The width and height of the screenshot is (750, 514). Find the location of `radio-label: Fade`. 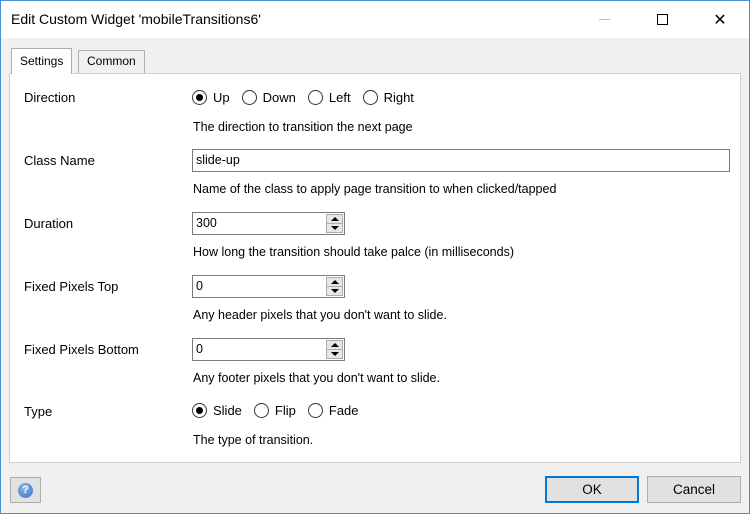

radio-label: Fade is located at coordinates (343, 410).